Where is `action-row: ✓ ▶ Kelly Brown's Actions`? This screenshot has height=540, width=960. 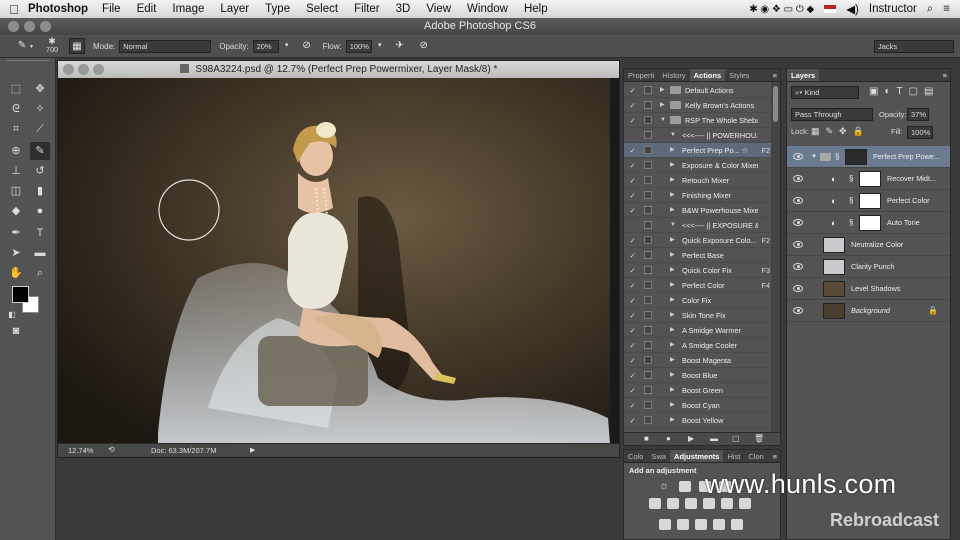
action-row: ✓ ▶ Kelly Brown's Actions is located at coordinates (698, 105).